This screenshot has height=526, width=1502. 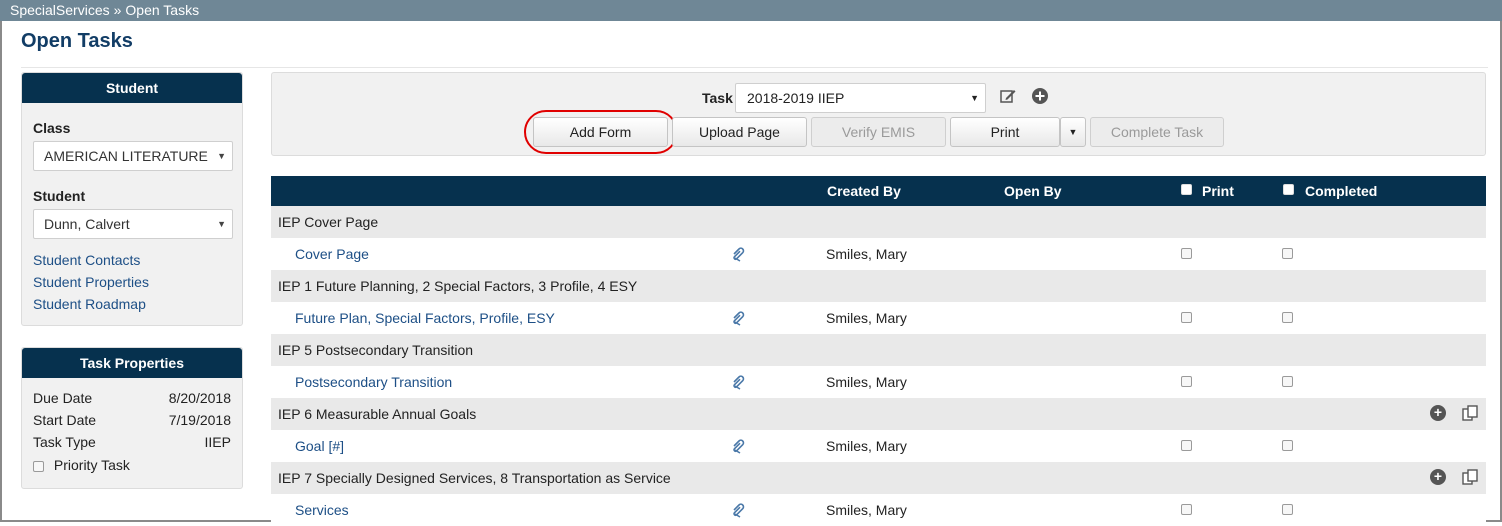 What do you see at coordinates (601, 132) in the screenshot?
I see `add-form-highlight` at bounding box center [601, 132].